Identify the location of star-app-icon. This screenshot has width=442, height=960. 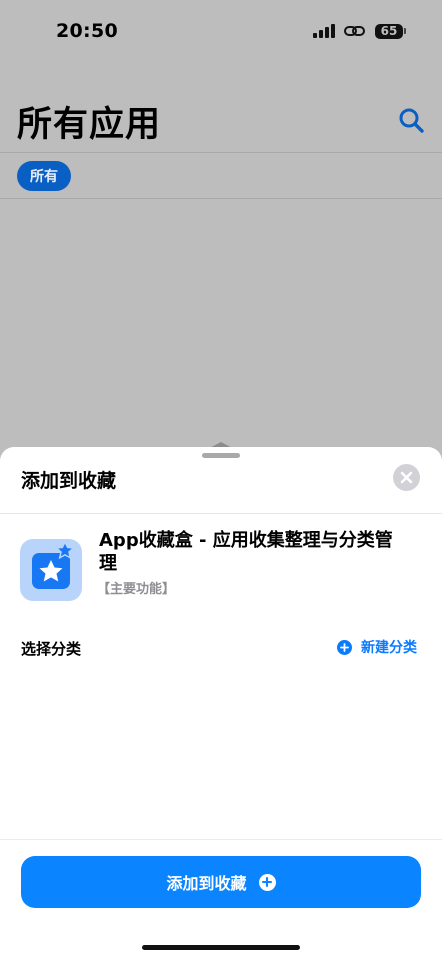
(51, 570).